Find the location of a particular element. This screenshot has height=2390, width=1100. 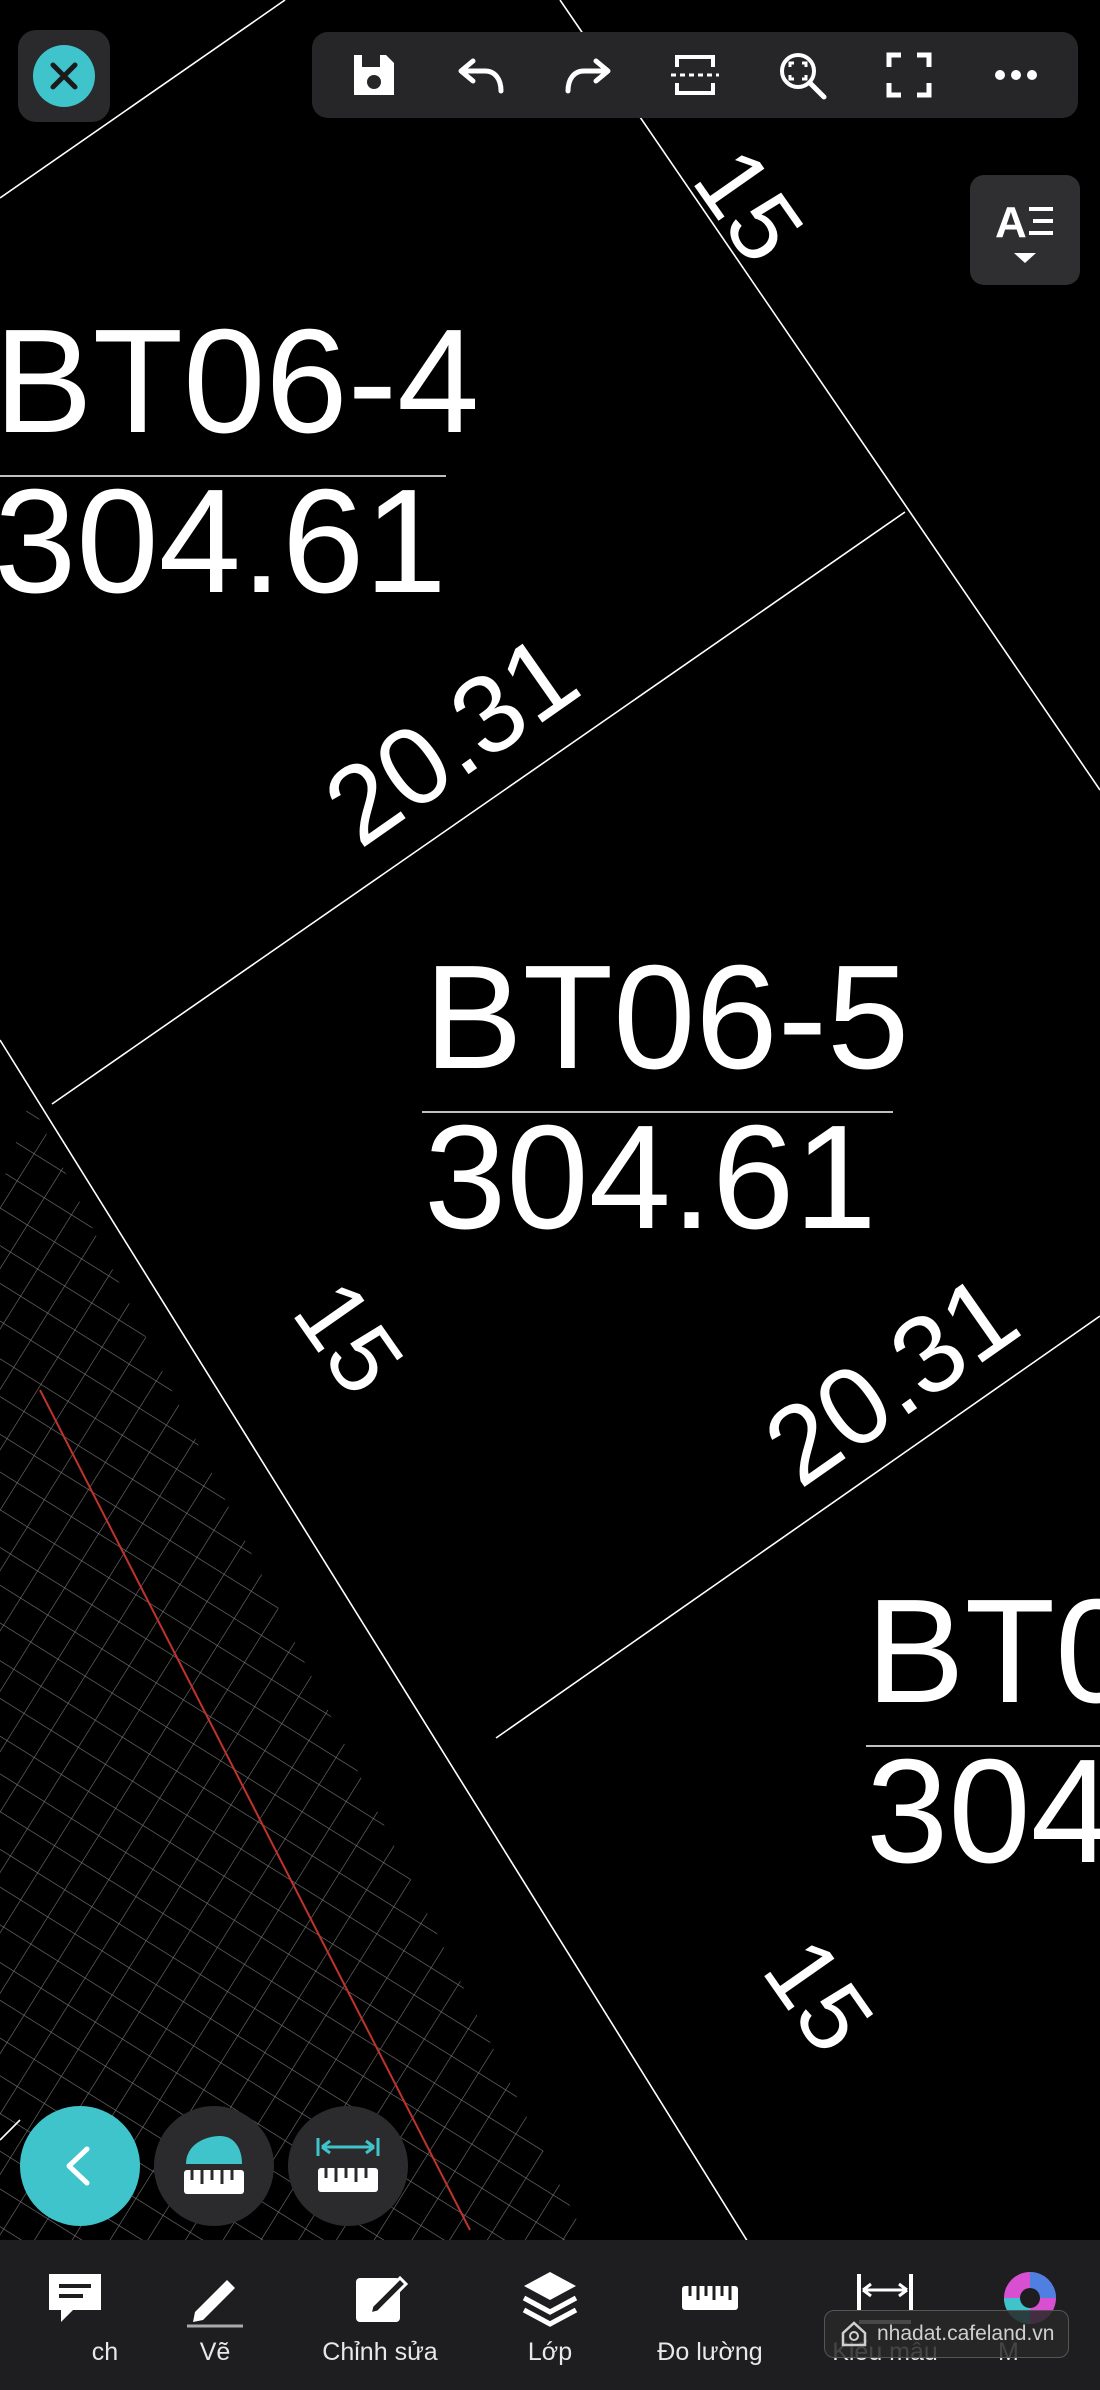

ruler-icon is located at coordinates (710, 2298).